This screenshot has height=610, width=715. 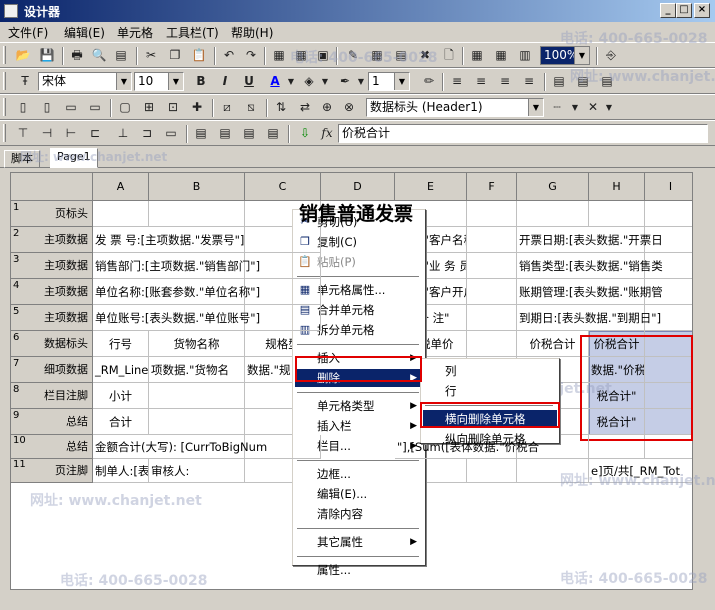 What do you see at coordinates (47, 133) in the screenshot?
I see `band-icon: ⊣` at bounding box center [47, 133].